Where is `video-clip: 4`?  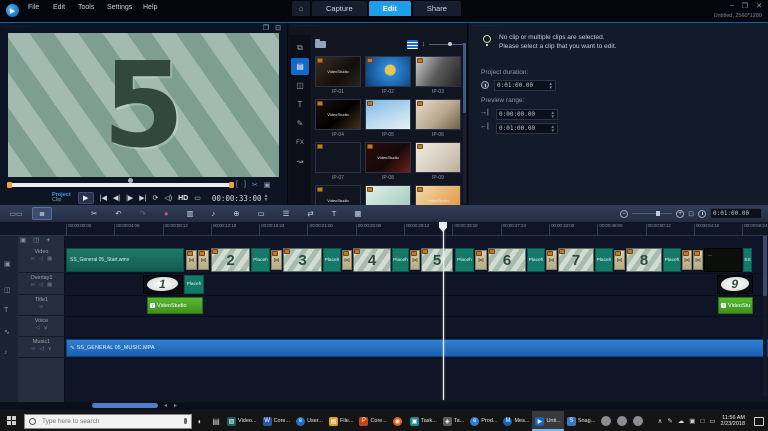 video-clip: 4 is located at coordinates (372, 260).